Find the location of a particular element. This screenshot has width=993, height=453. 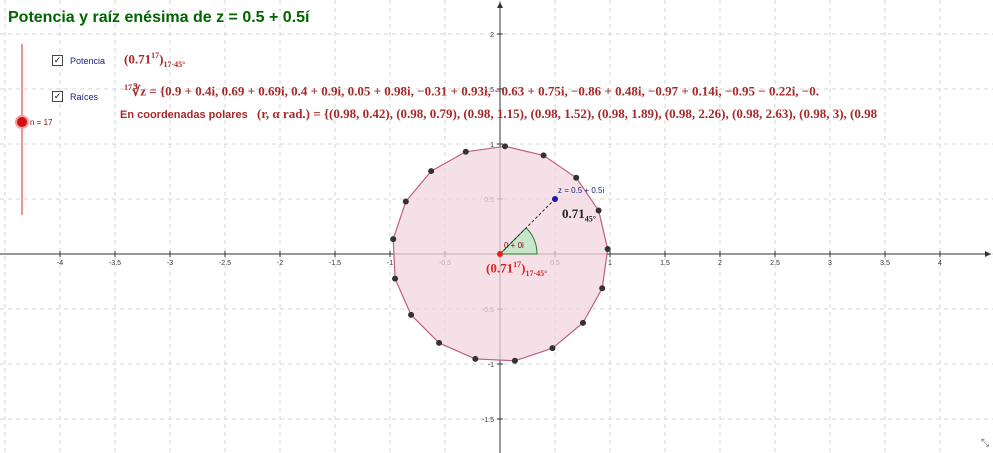

potencia-checkbox: ✓ is located at coordinates (57, 60).